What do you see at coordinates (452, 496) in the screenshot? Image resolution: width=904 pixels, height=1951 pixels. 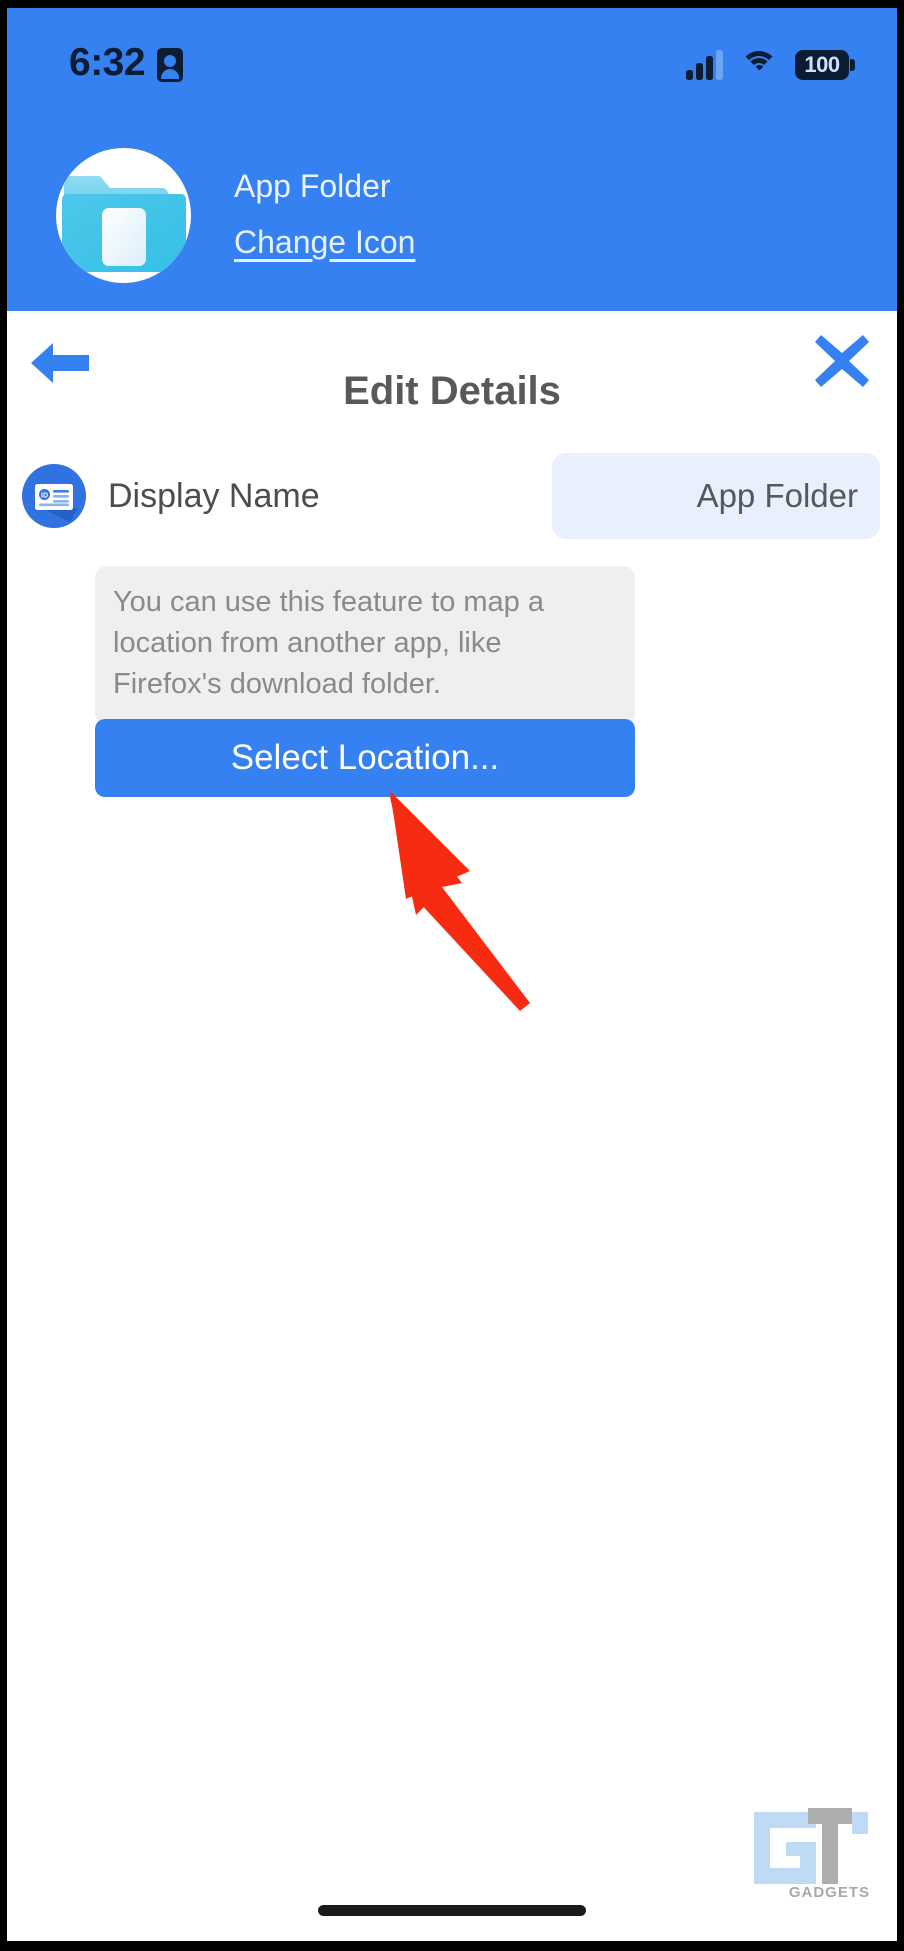 I see `display-name-row: ID Display Name App Folder` at bounding box center [452, 496].